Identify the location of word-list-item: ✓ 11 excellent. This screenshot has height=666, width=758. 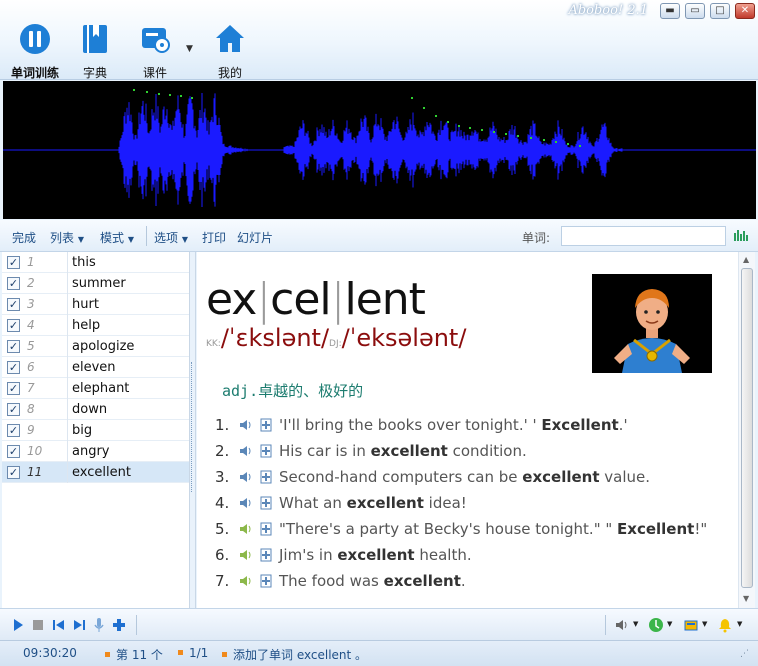
(95, 472).